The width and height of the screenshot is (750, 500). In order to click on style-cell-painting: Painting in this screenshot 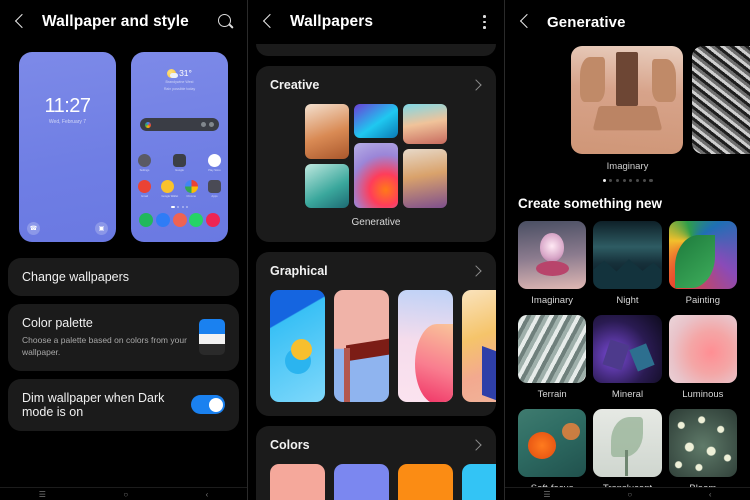, I will do `click(702, 263)`.